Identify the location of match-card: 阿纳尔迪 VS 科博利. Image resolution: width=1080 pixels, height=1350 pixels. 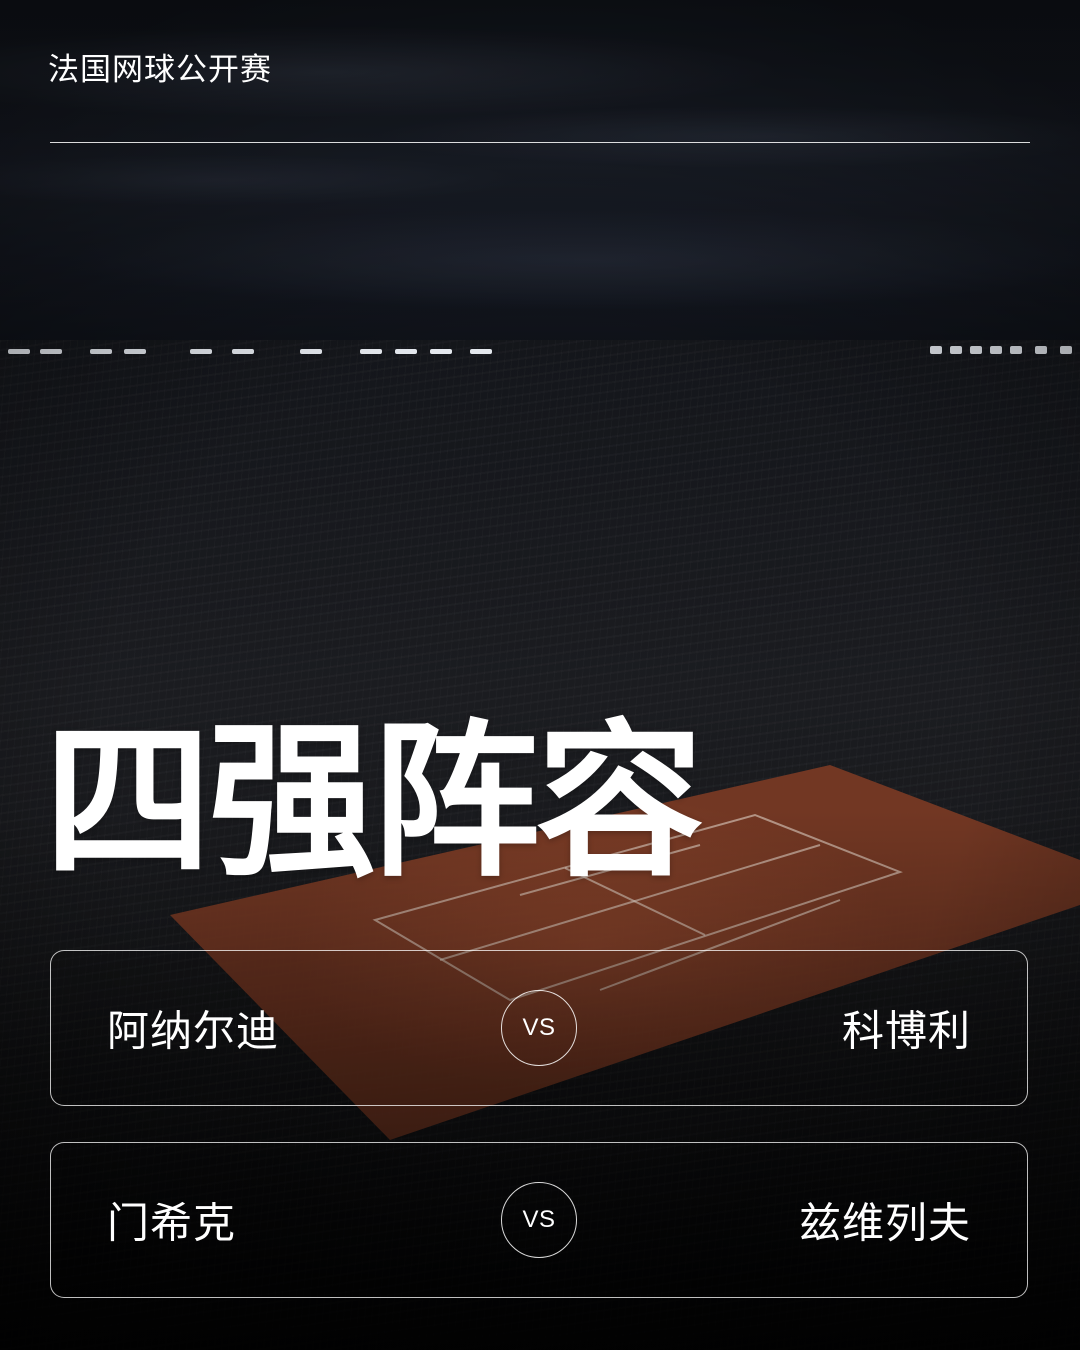
(539, 1028).